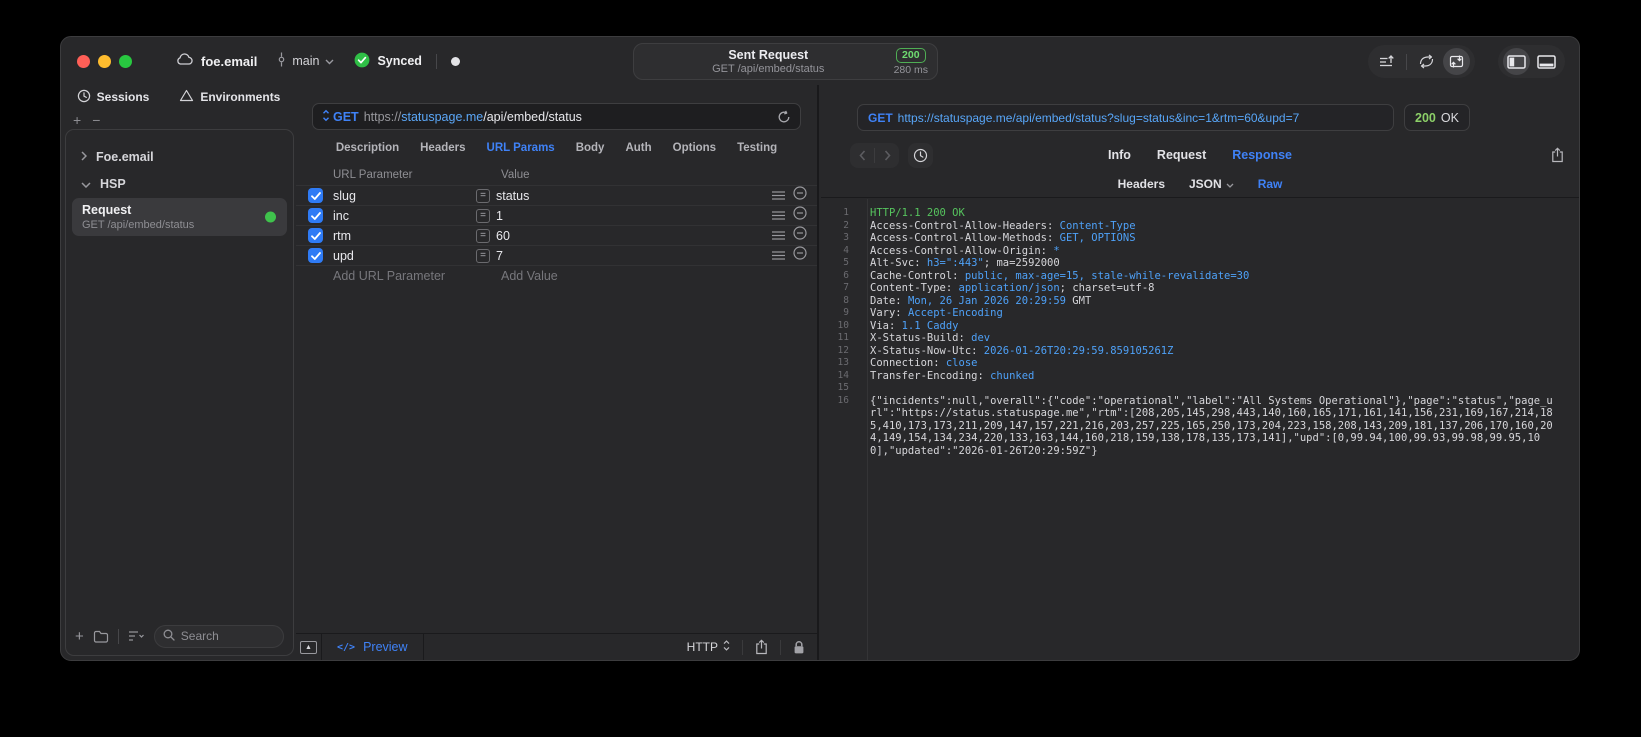  What do you see at coordinates (389, 276) in the screenshot?
I see `add-parameter-placeholder: Add URL Parameter` at bounding box center [389, 276].